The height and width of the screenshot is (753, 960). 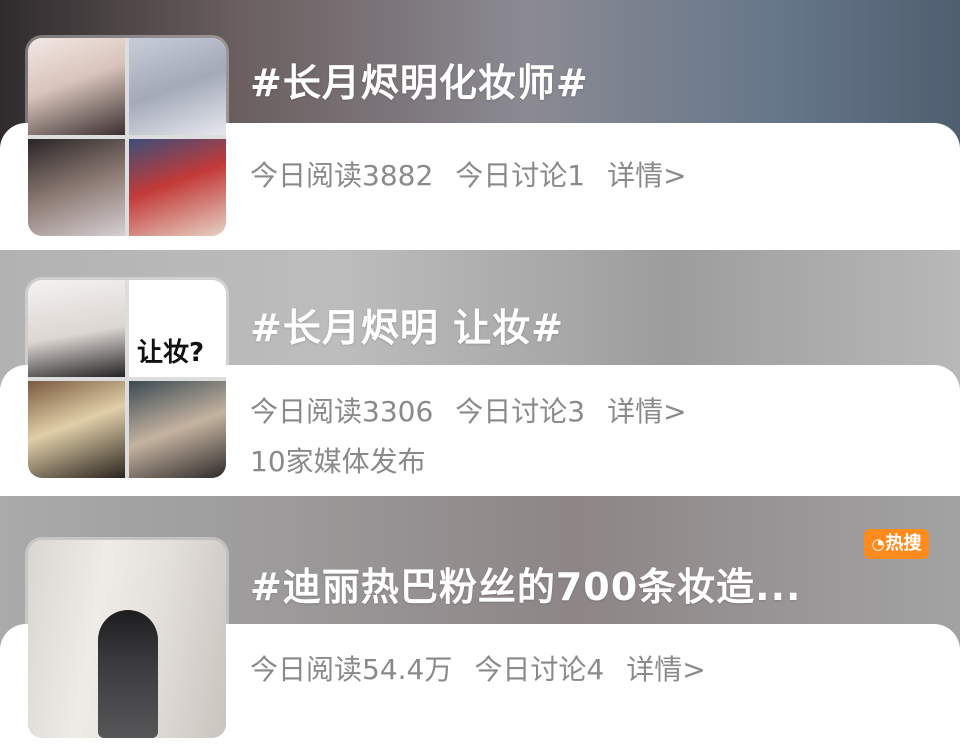 I want to click on topic-stats: 今日阅读54.4万 今日讨论4 详情>, so click(x=478, y=668).